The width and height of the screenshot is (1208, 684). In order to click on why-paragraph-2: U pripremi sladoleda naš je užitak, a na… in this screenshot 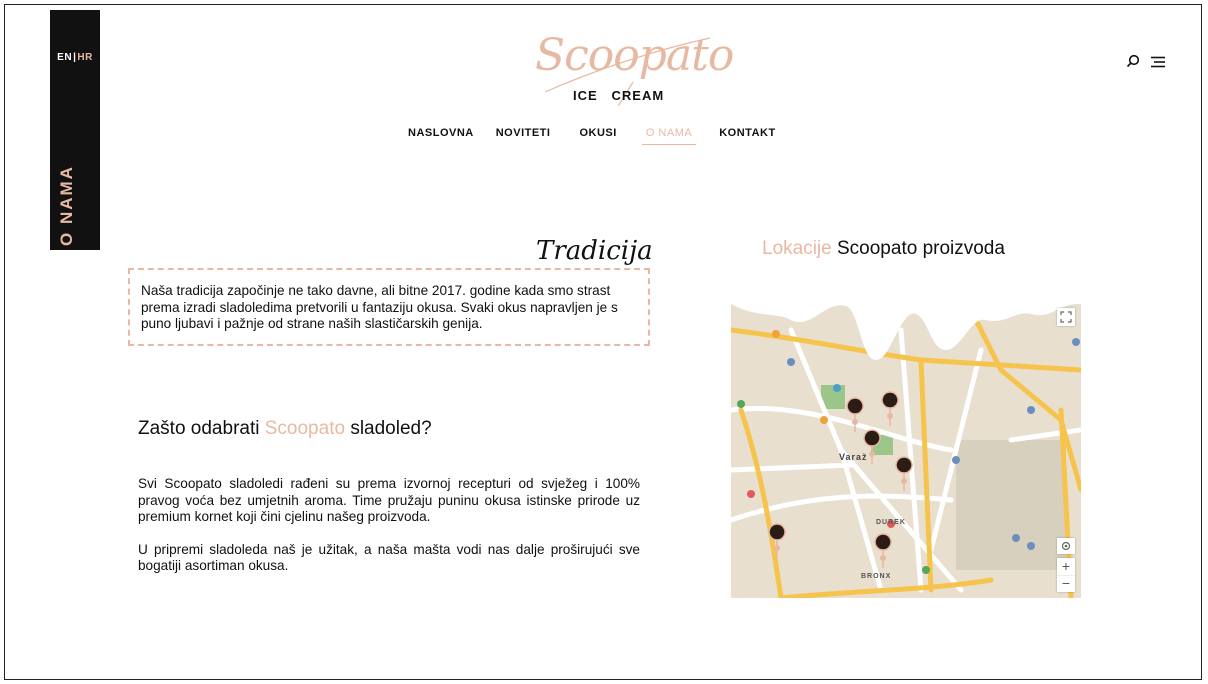, I will do `click(389, 557)`.